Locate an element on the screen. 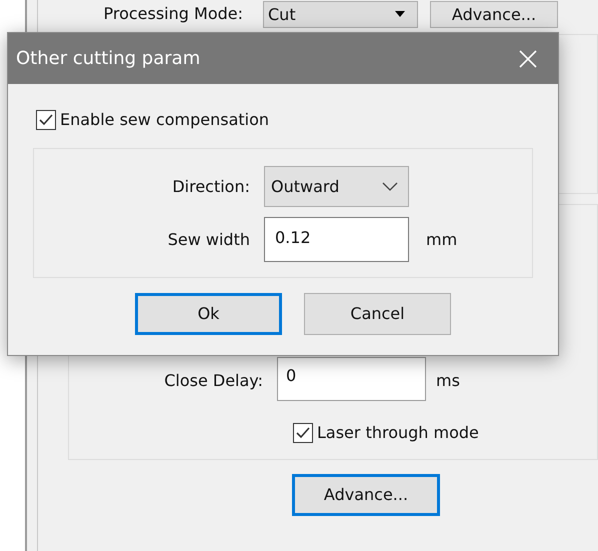  field-label: Direction: is located at coordinates (211, 187).